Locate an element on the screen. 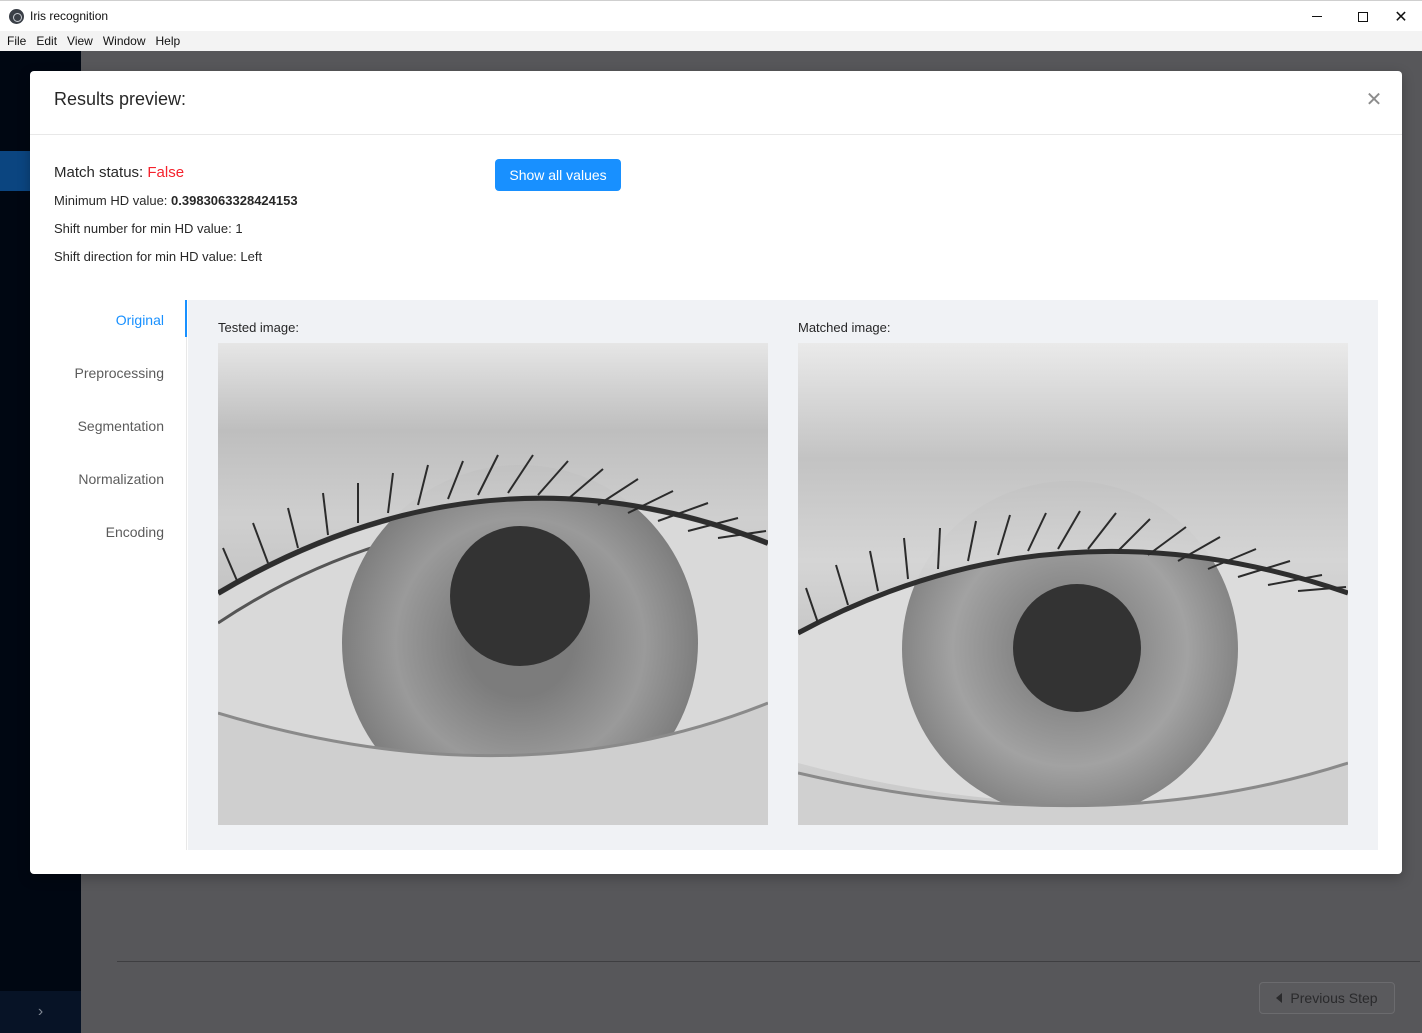 This screenshot has width=1422, height=1033. window-close-icon: ✕ is located at coordinates (1400, 16).